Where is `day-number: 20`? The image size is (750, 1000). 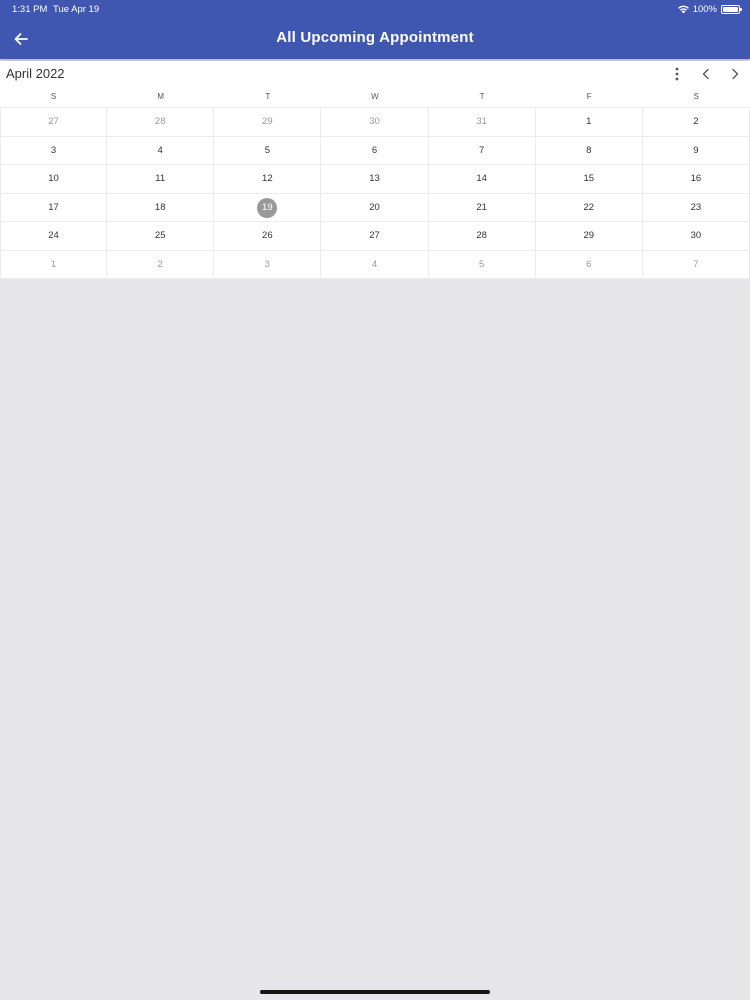 day-number: 20 is located at coordinates (374, 207).